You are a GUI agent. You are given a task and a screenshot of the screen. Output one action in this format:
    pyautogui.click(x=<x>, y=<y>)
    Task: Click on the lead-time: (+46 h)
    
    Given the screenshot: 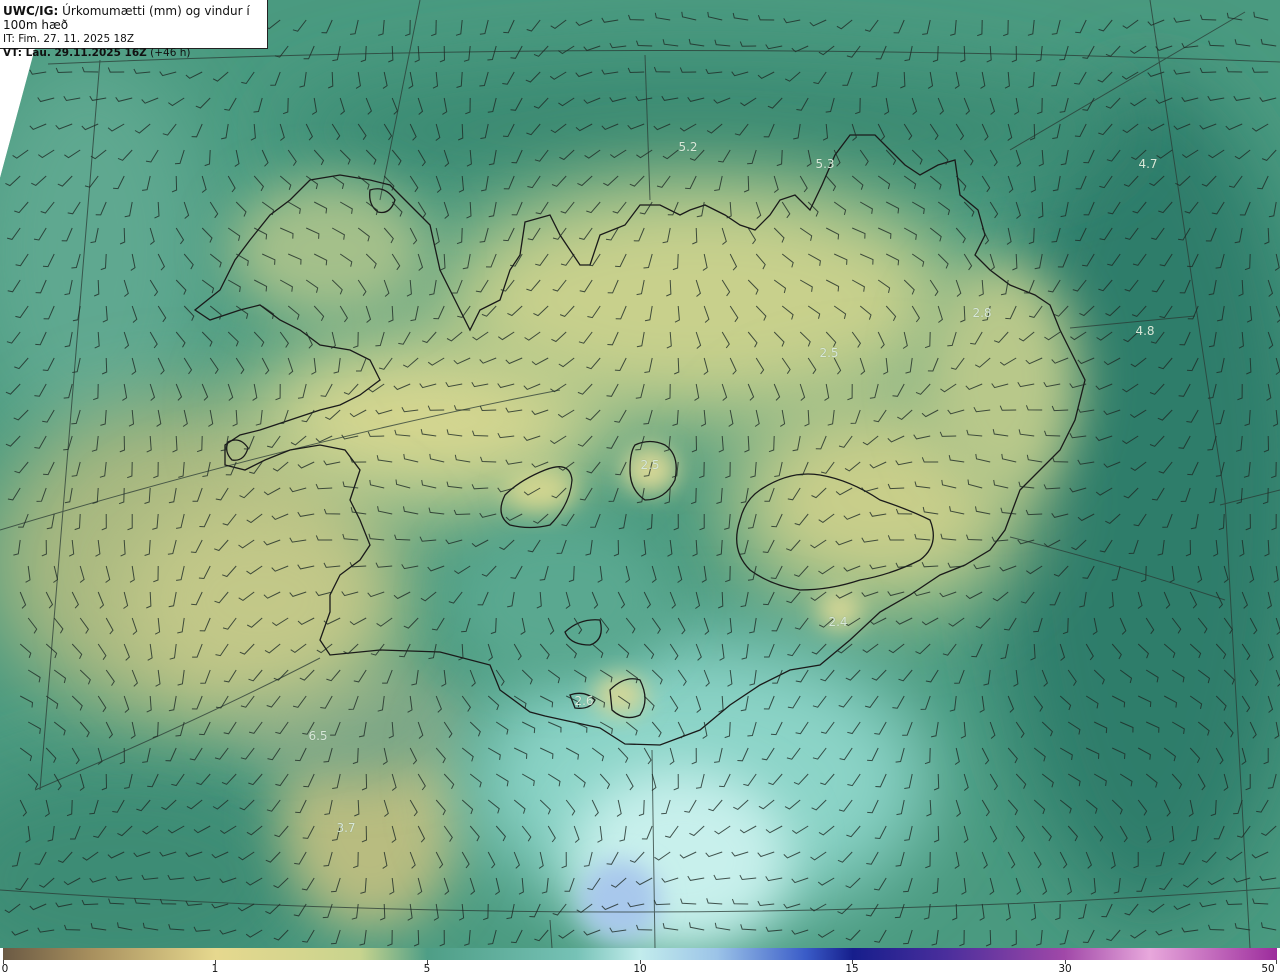 What is the action you would take?
    pyautogui.click(x=170, y=53)
    